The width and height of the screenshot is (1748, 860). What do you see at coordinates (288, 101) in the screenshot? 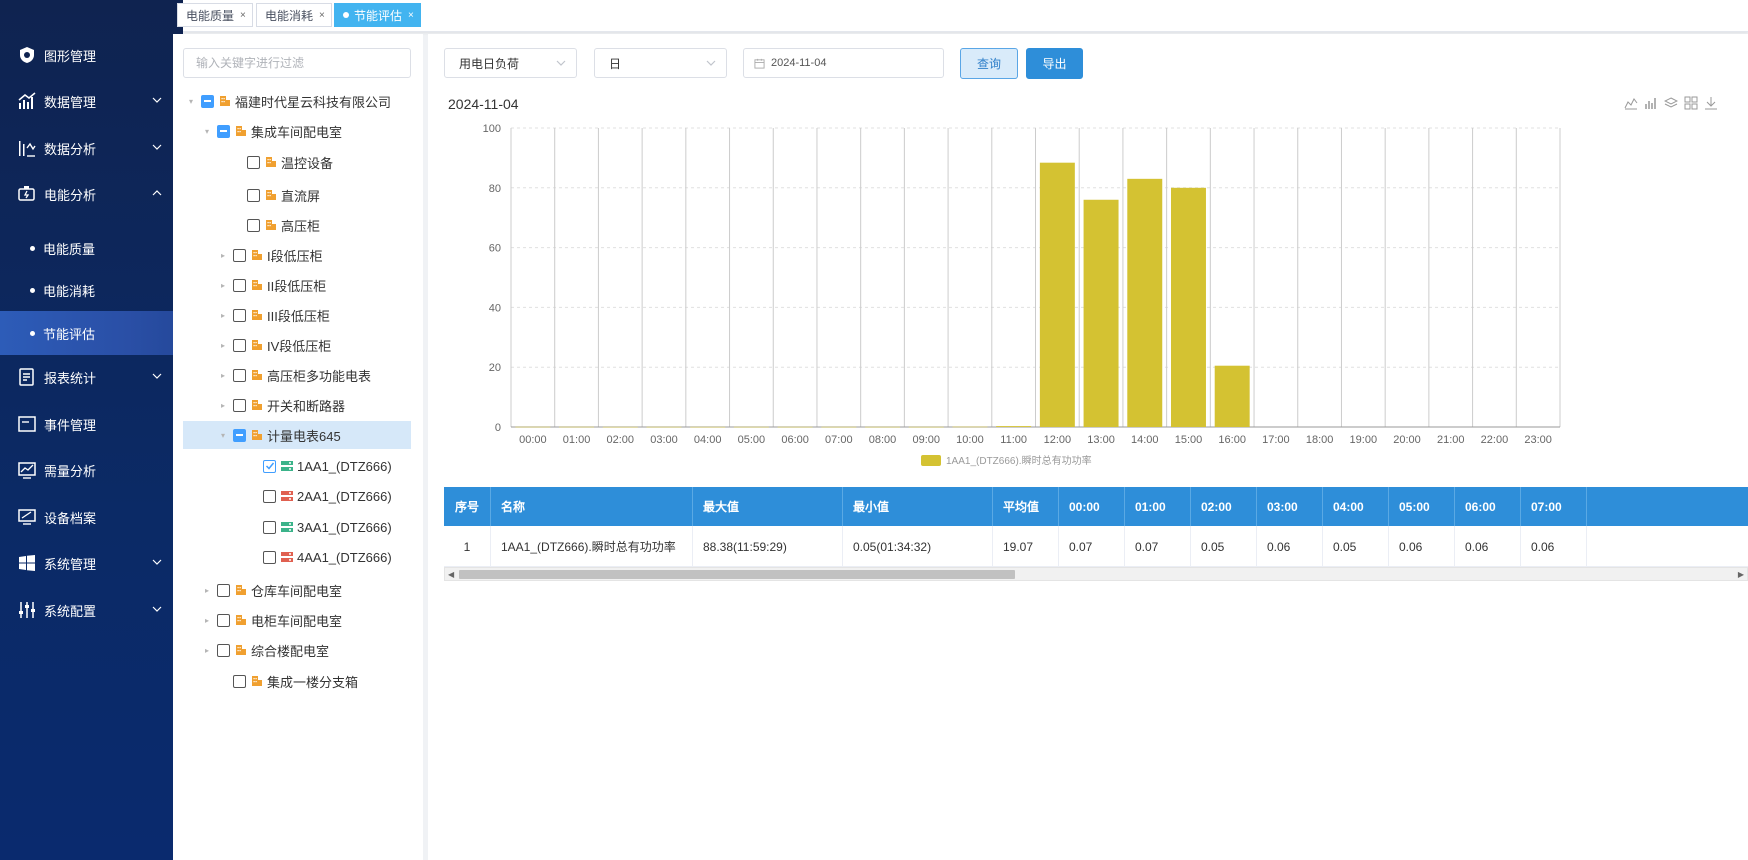
I see `tree-node: ▾ 福建时代星云科技有限公司` at bounding box center [288, 101].